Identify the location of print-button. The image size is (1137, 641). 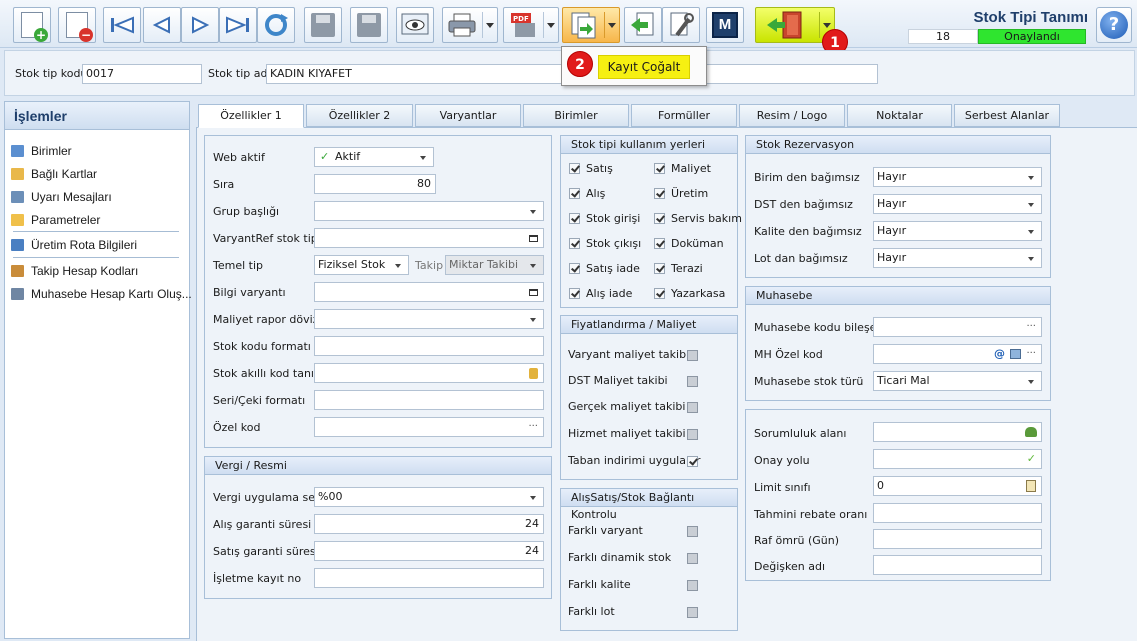
(470, 25).